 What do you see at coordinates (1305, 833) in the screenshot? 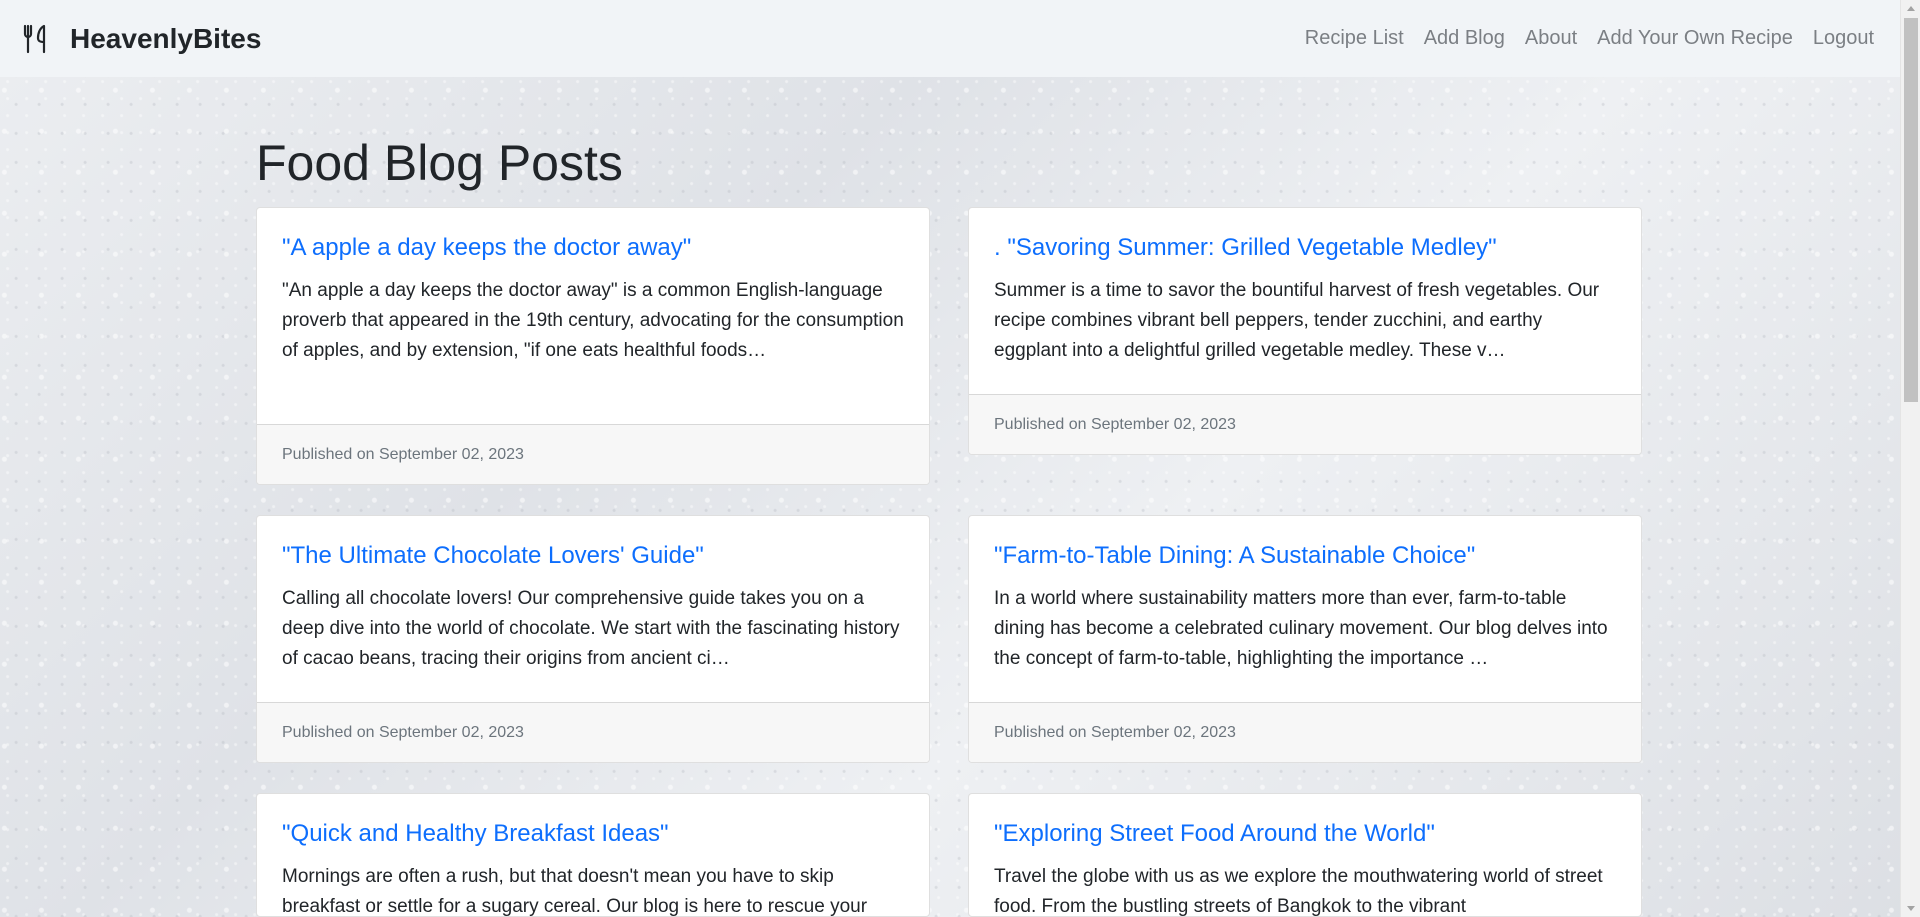
I see `blog-card-title: "Exploring Street Food Around the World"` at bounding box center [1305, 833].